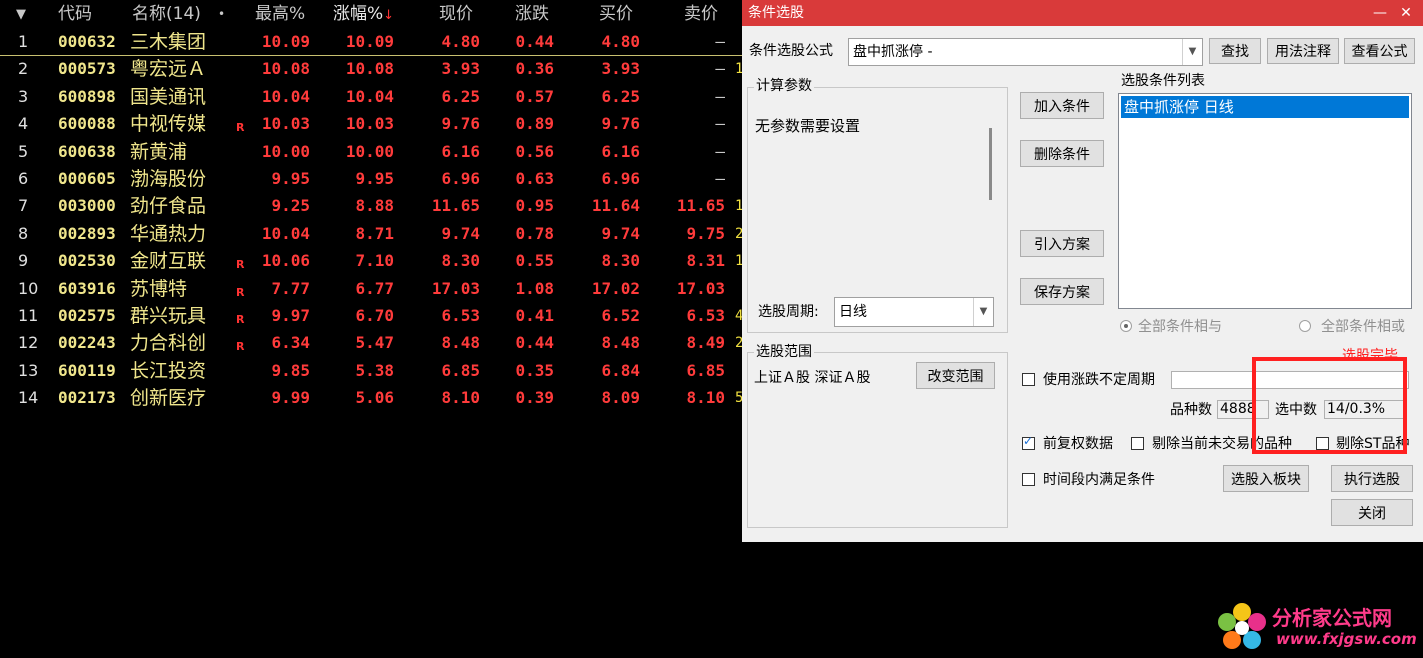 The height and width of the screenshot is (658, 1423). What do you see at coordinates (1372, 478) in the screenshot?
I see `execute-screening-button: 执行选股` at bounding box center [1372, 478].